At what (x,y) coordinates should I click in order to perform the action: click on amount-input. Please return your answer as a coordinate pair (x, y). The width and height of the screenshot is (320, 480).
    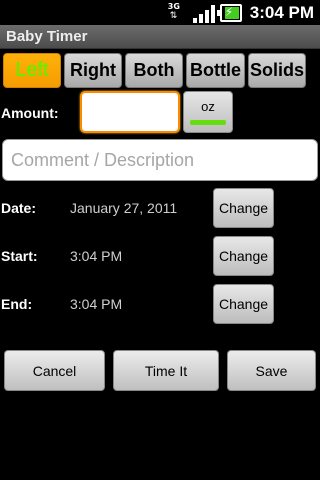
    Looking at the image, I should click on (130, 112).